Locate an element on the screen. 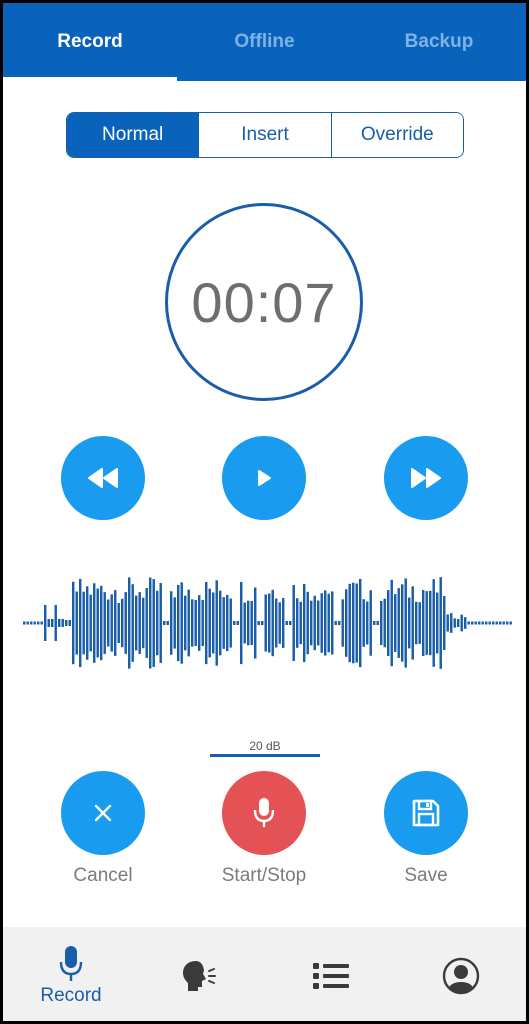 This screenshot has width=529, height=1024. play-button is located at coordinates (264, 478).